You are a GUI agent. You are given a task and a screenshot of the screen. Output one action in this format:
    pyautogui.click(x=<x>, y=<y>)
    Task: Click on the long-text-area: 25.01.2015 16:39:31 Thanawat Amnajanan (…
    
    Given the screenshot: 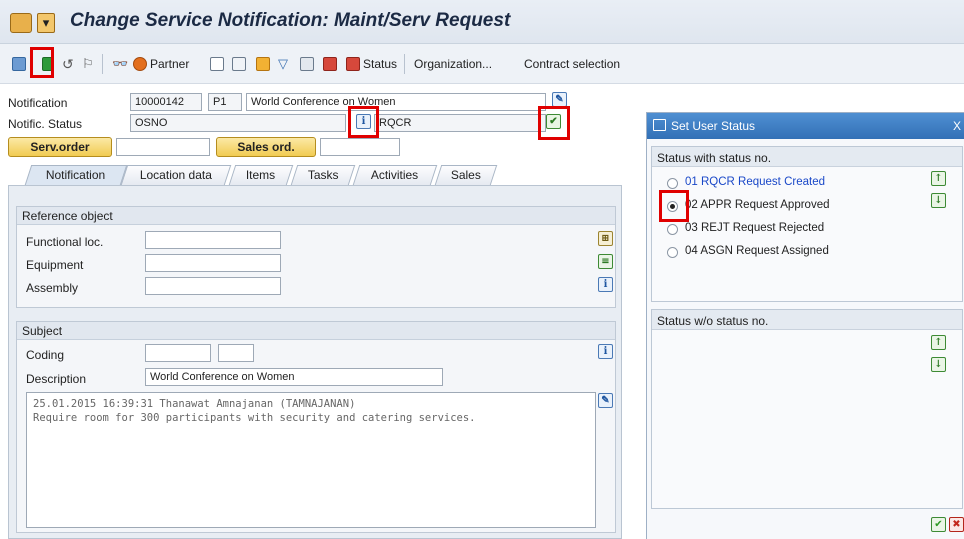 What is the action you would take?
    pyautogui.click(x=311, y=460)
    